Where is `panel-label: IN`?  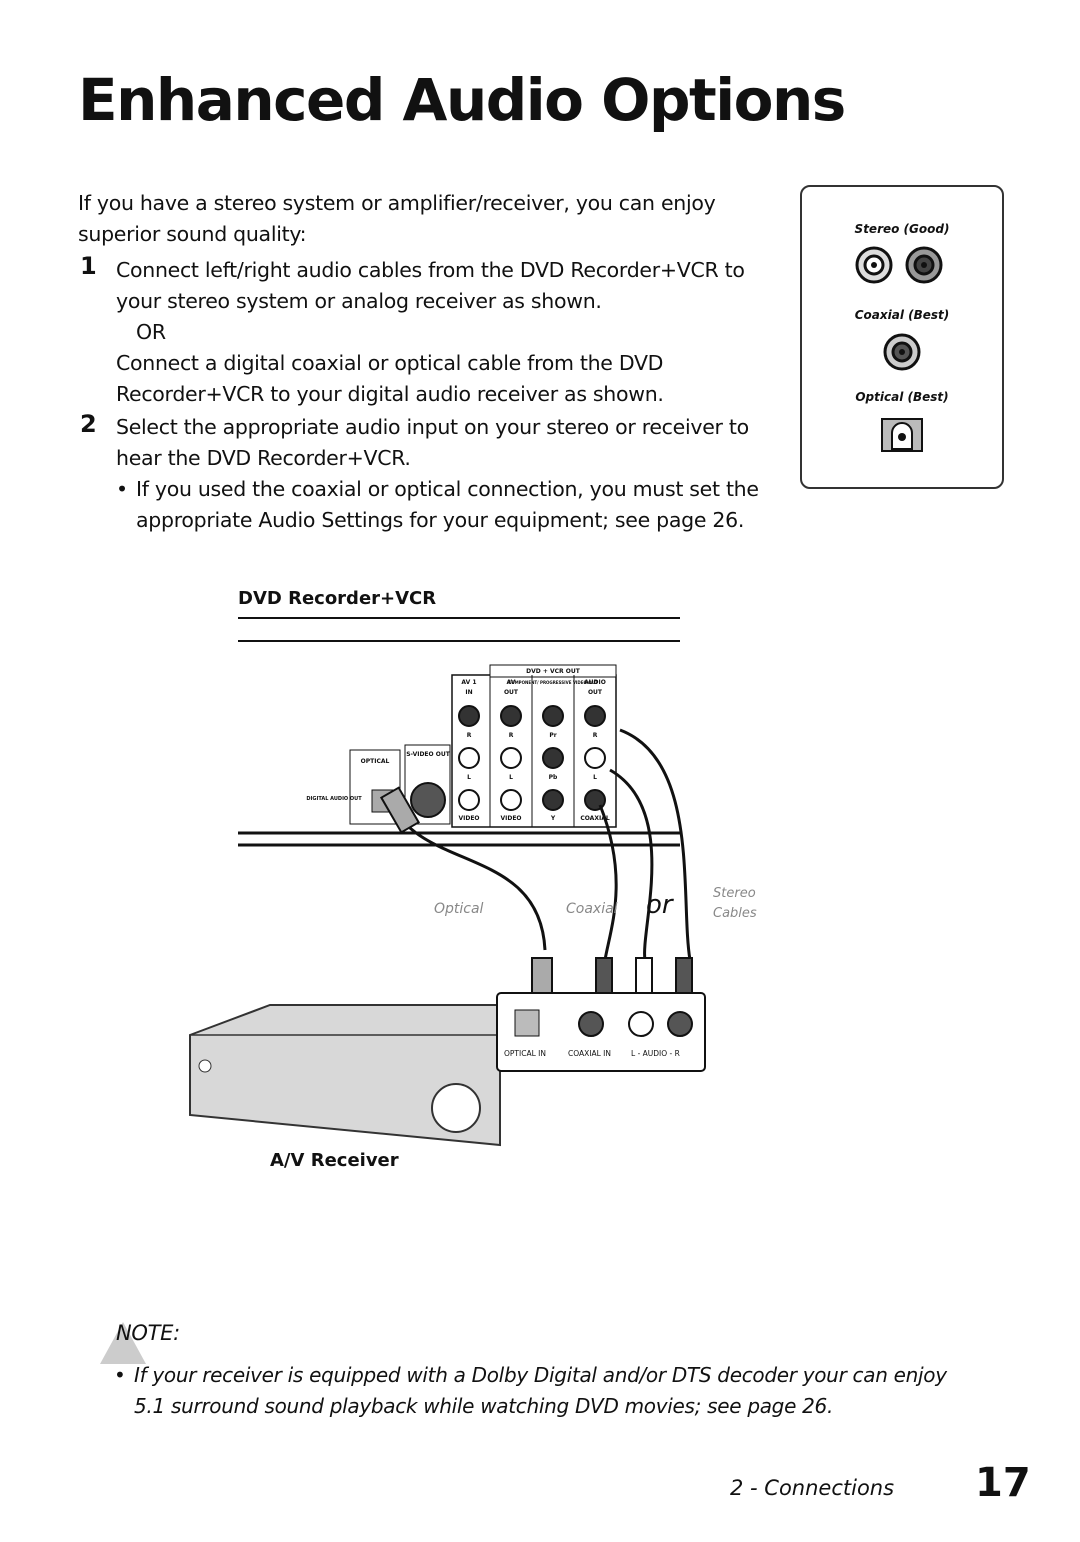
panel-label: IN is located at coordinates (468, 692).